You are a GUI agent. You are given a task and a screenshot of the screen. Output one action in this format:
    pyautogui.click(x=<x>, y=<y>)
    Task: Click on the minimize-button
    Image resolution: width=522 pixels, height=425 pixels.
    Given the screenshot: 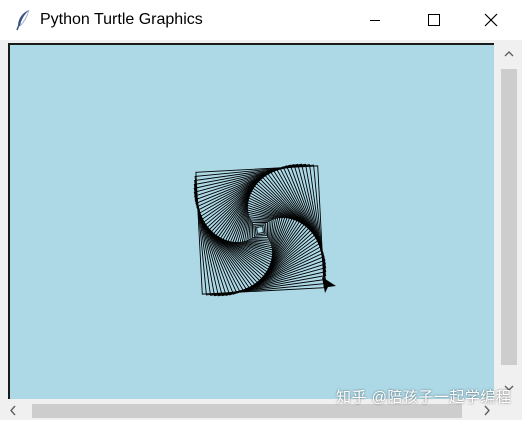 What is the action you would take?
    pyautogui.click(x=375, y=20)
    